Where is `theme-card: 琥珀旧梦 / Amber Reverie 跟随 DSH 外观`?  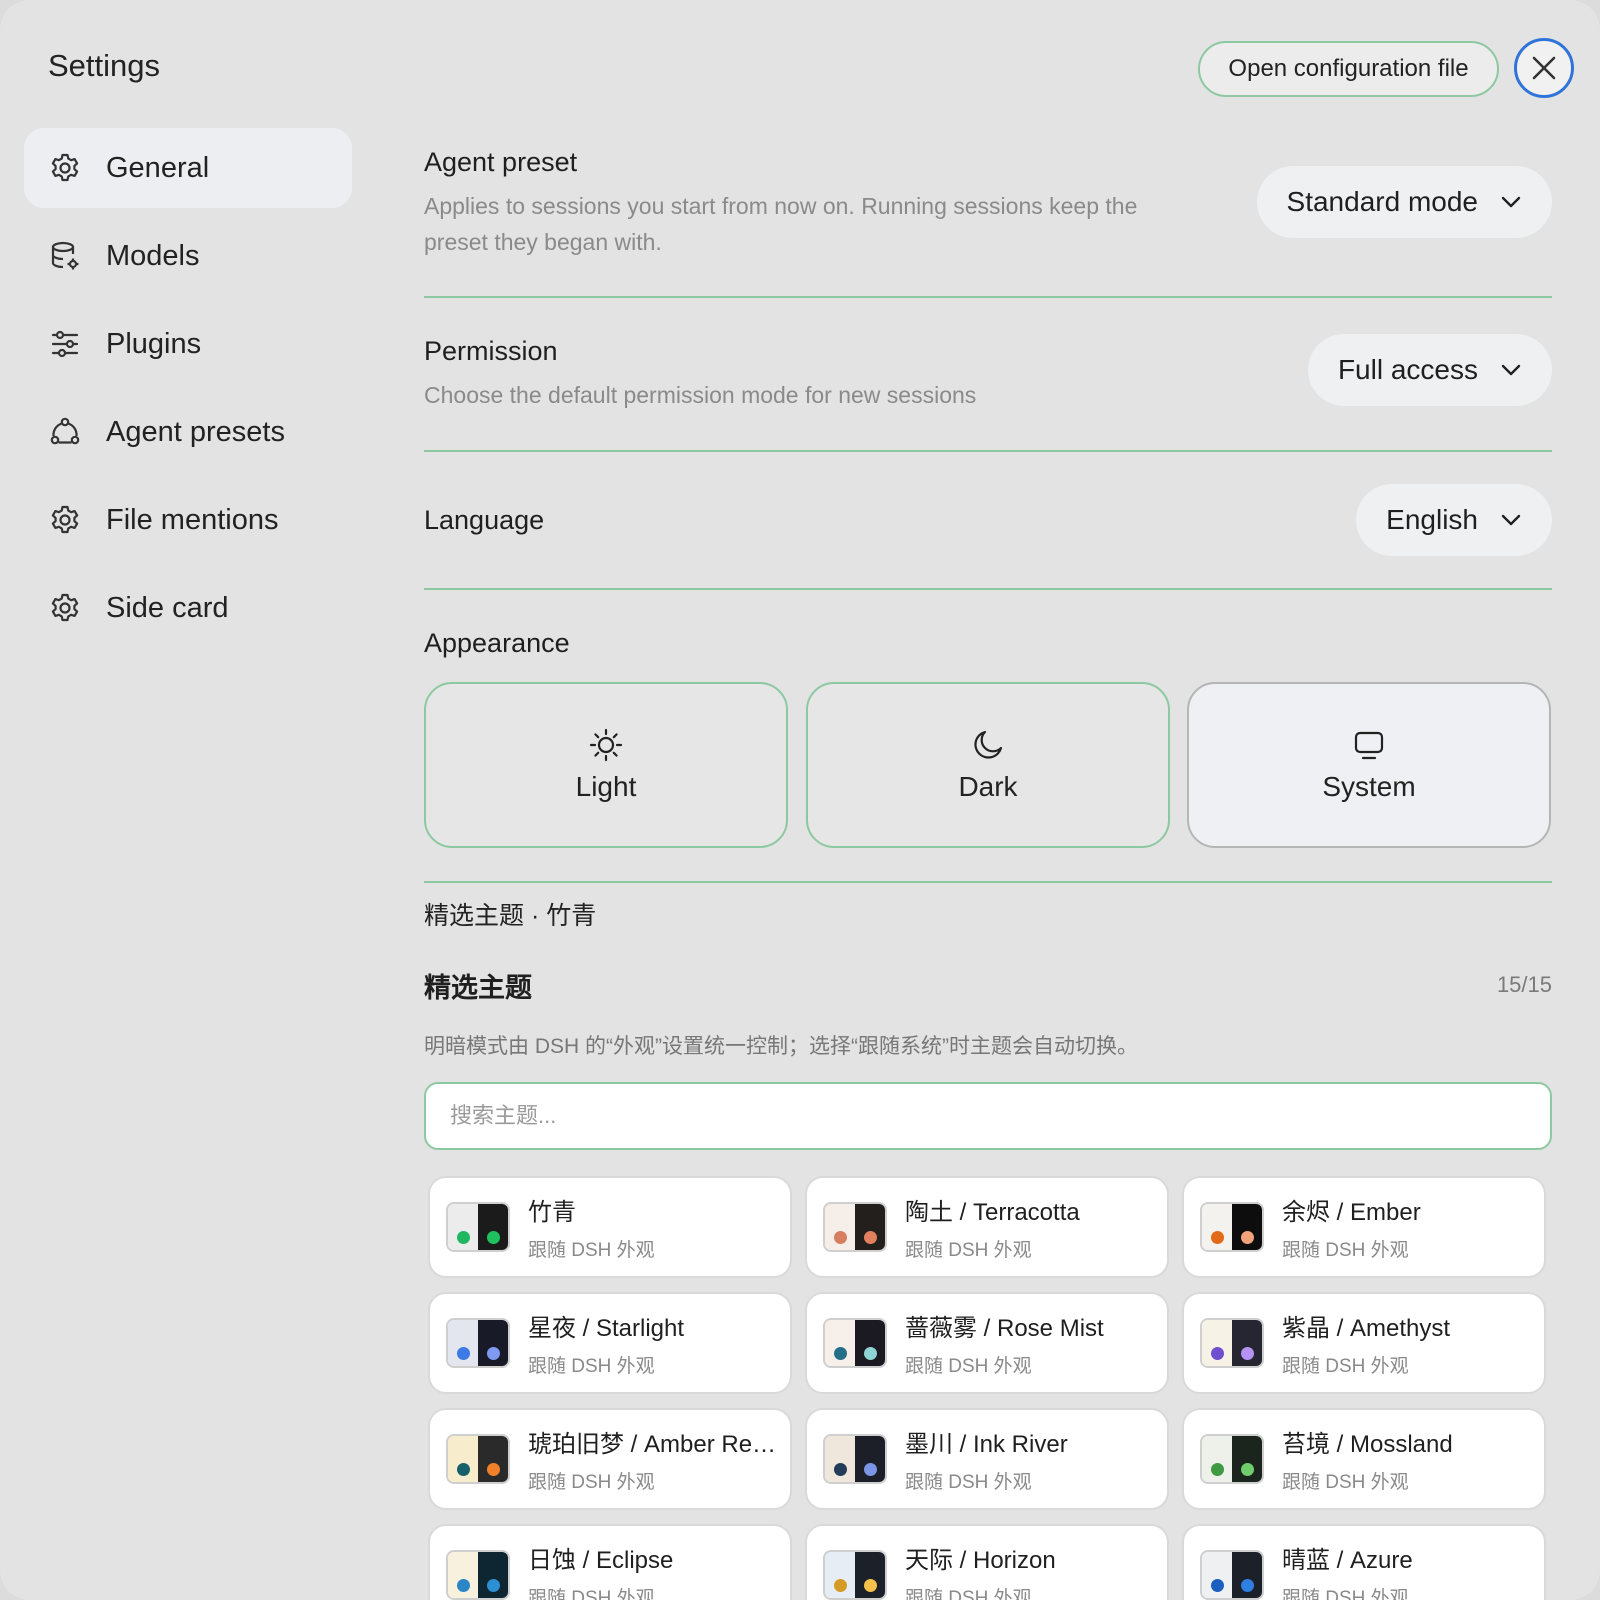 theme-card: 琥珀旧梦 / Amber Reverie 跟随 DSH 外观 is located at coordinates (610, 1459).